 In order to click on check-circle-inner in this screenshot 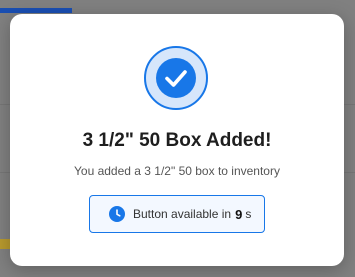, I will do `click(176, 78)`.